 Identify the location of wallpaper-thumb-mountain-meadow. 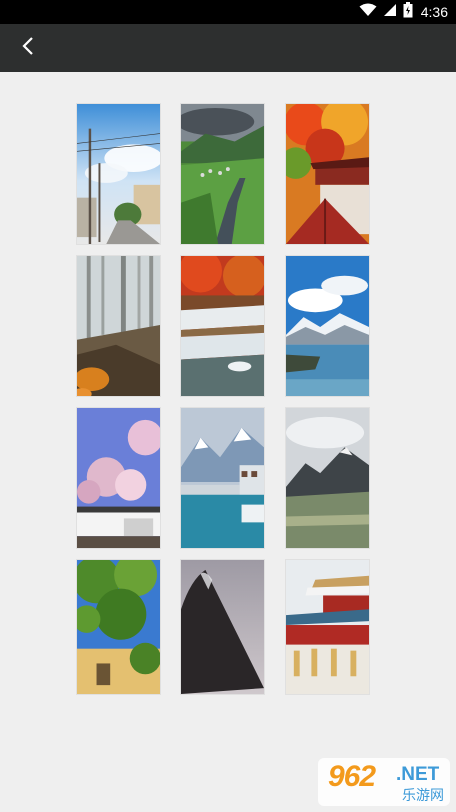
(327, 478).